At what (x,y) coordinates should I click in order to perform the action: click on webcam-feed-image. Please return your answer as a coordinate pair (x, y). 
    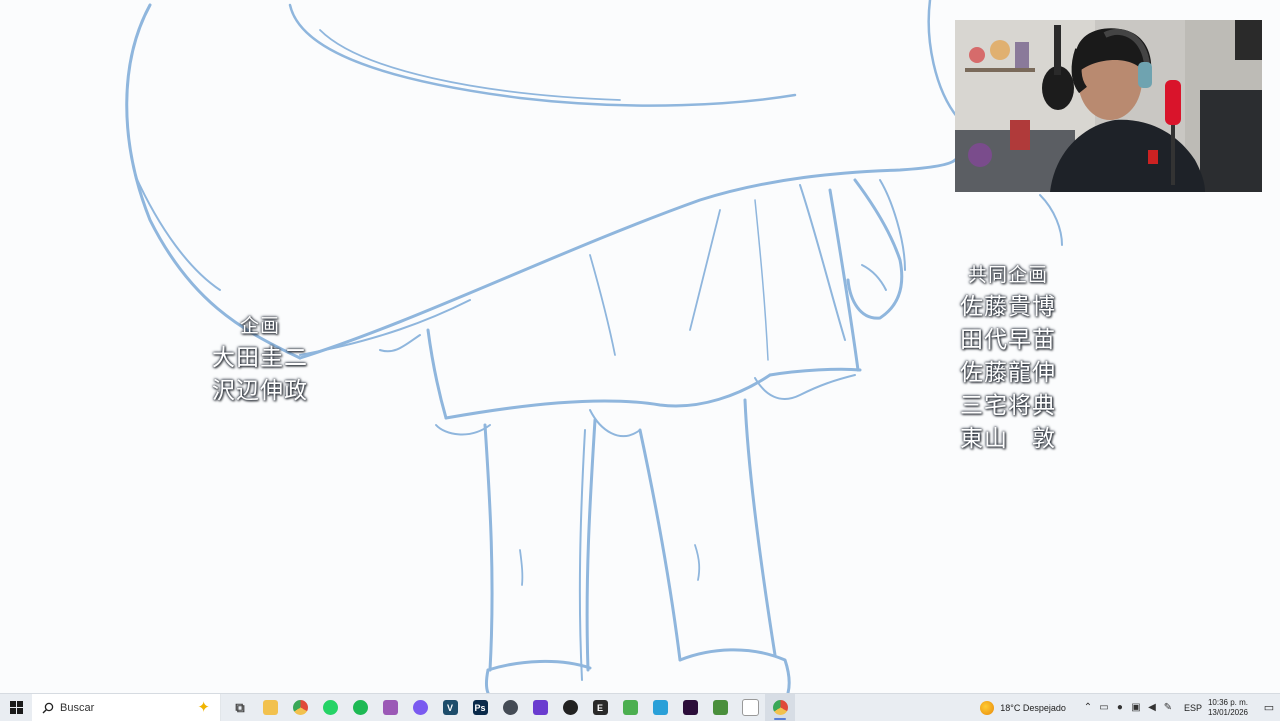
    Looking at the image, I should click on (1108, 106).